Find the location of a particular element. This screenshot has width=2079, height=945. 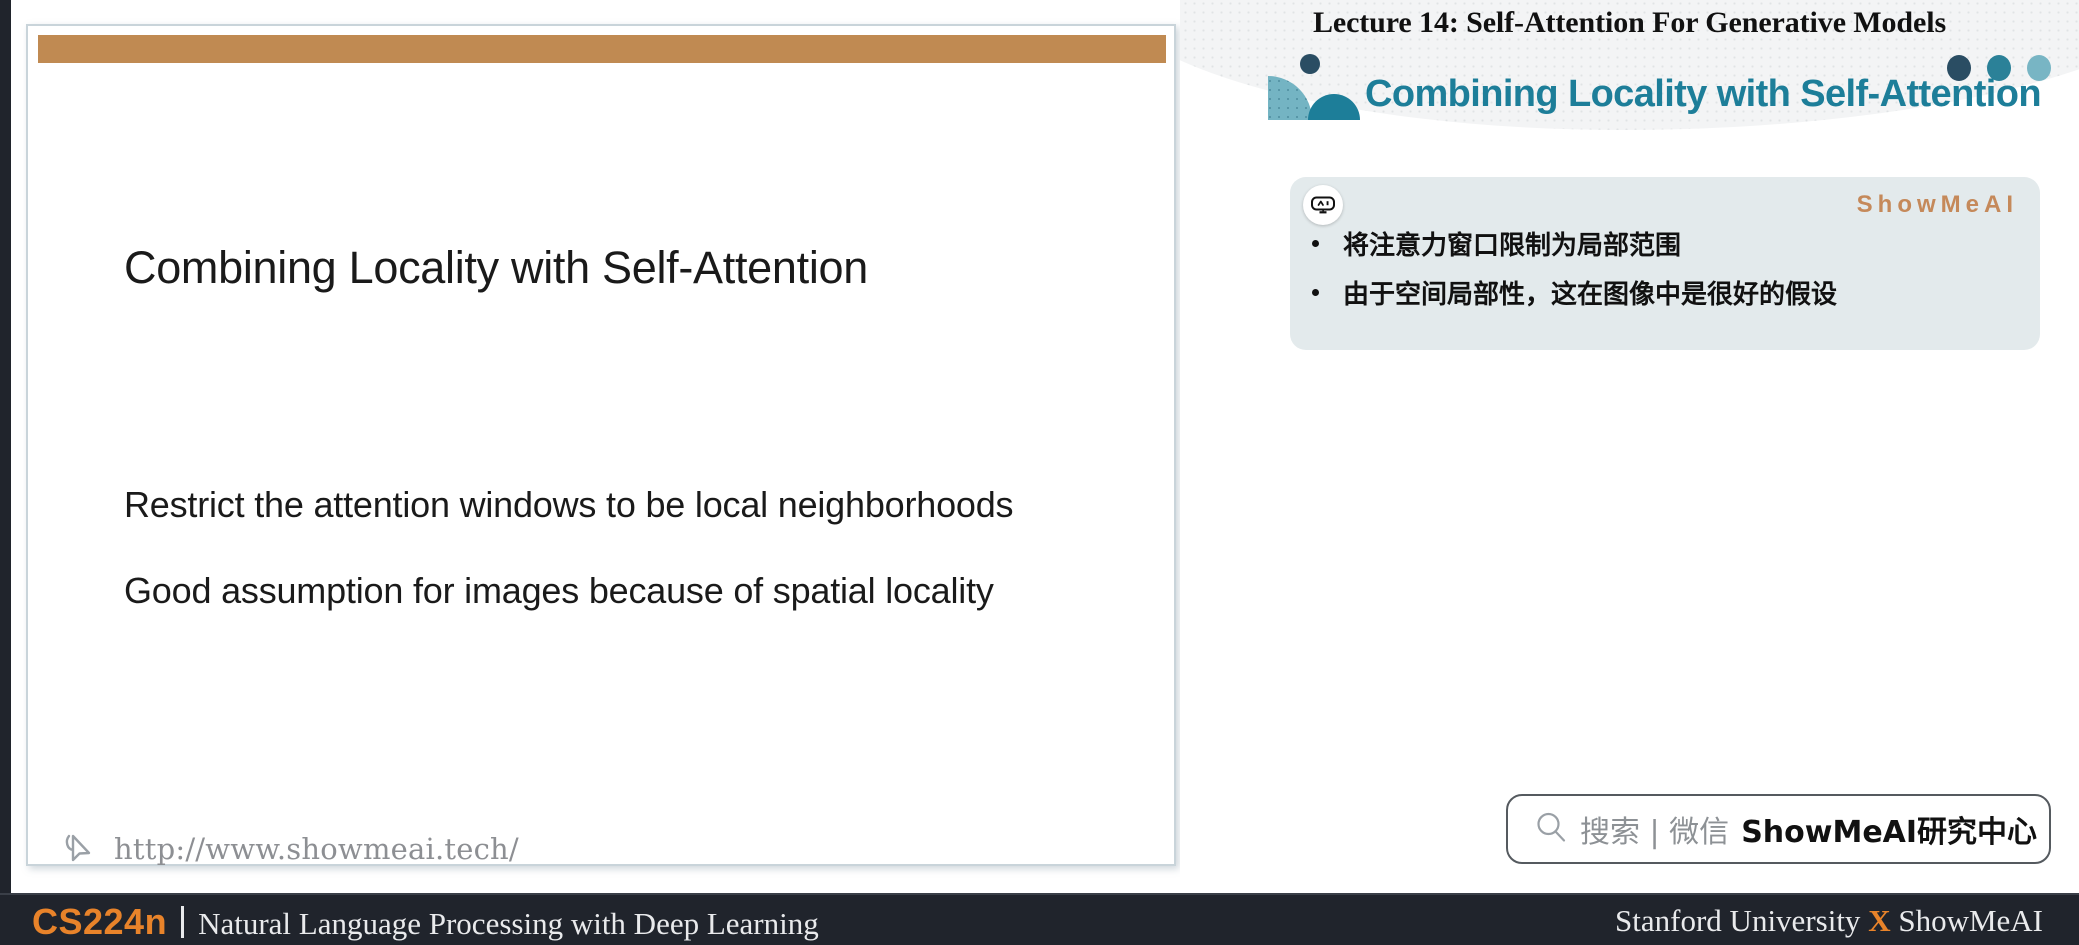

bullet-text: 由于空间局部性，这在图像中是很好的假设 is located at coordinates (1590, 295).